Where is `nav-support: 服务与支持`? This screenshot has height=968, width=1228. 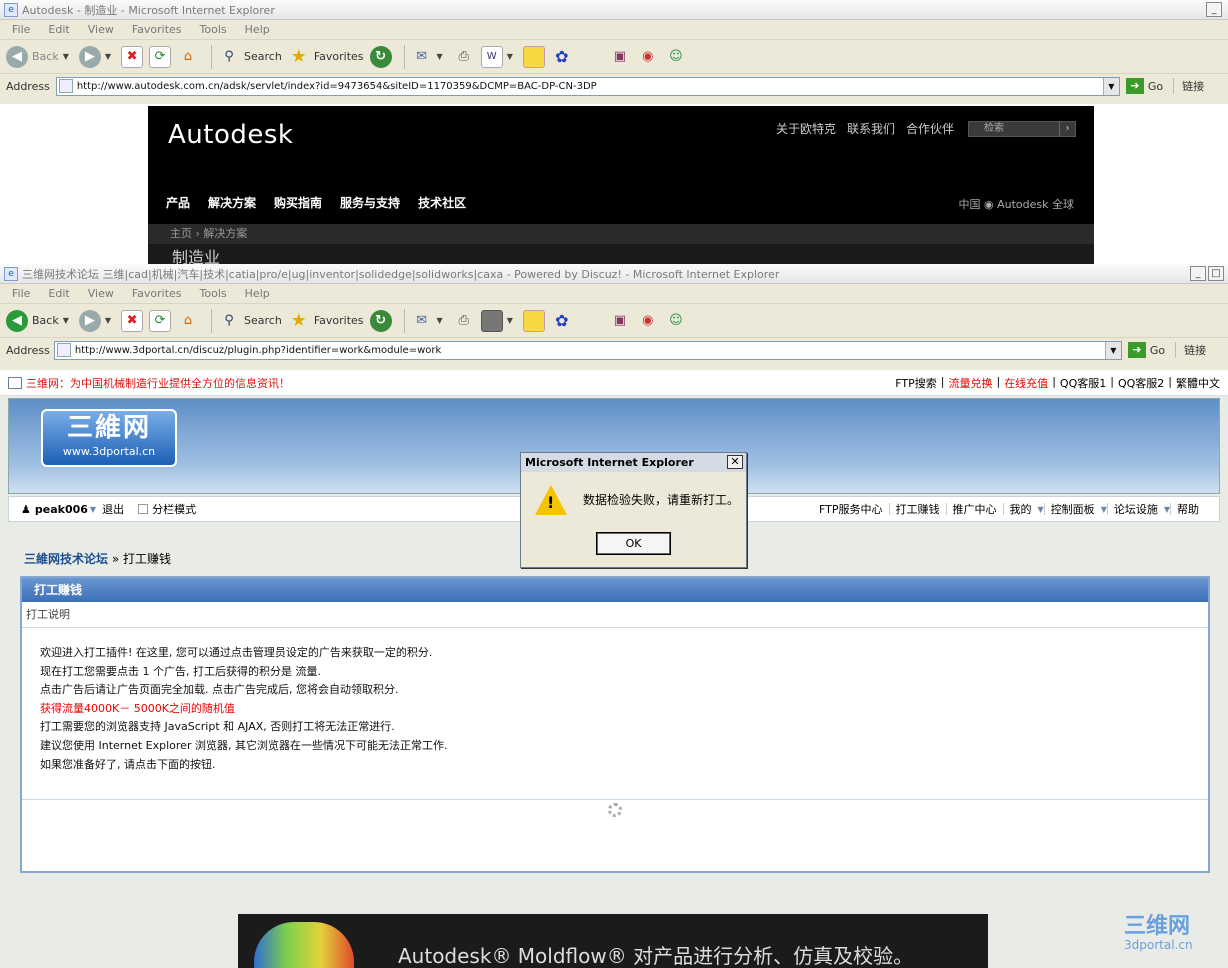 nav-support: 服务与支持 is located at coordinates (370, 202).